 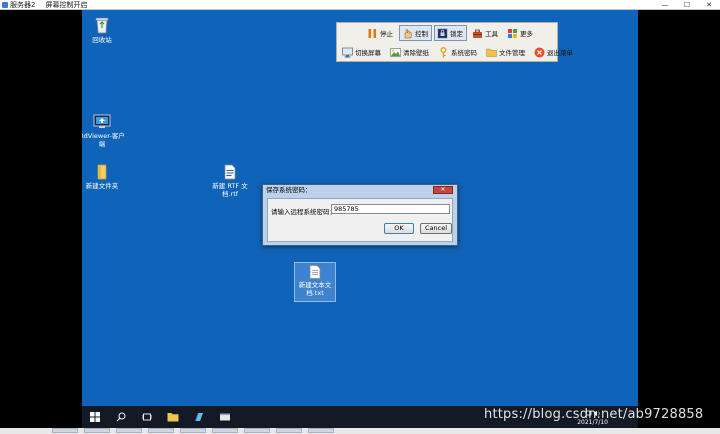 I want to click on remote-control-toolbar: 停止 控制 锁定 工具 更多 切换屏幕 清除壁纸 系统密码 文件管理 退出菜单, so click(x=454, y=42).